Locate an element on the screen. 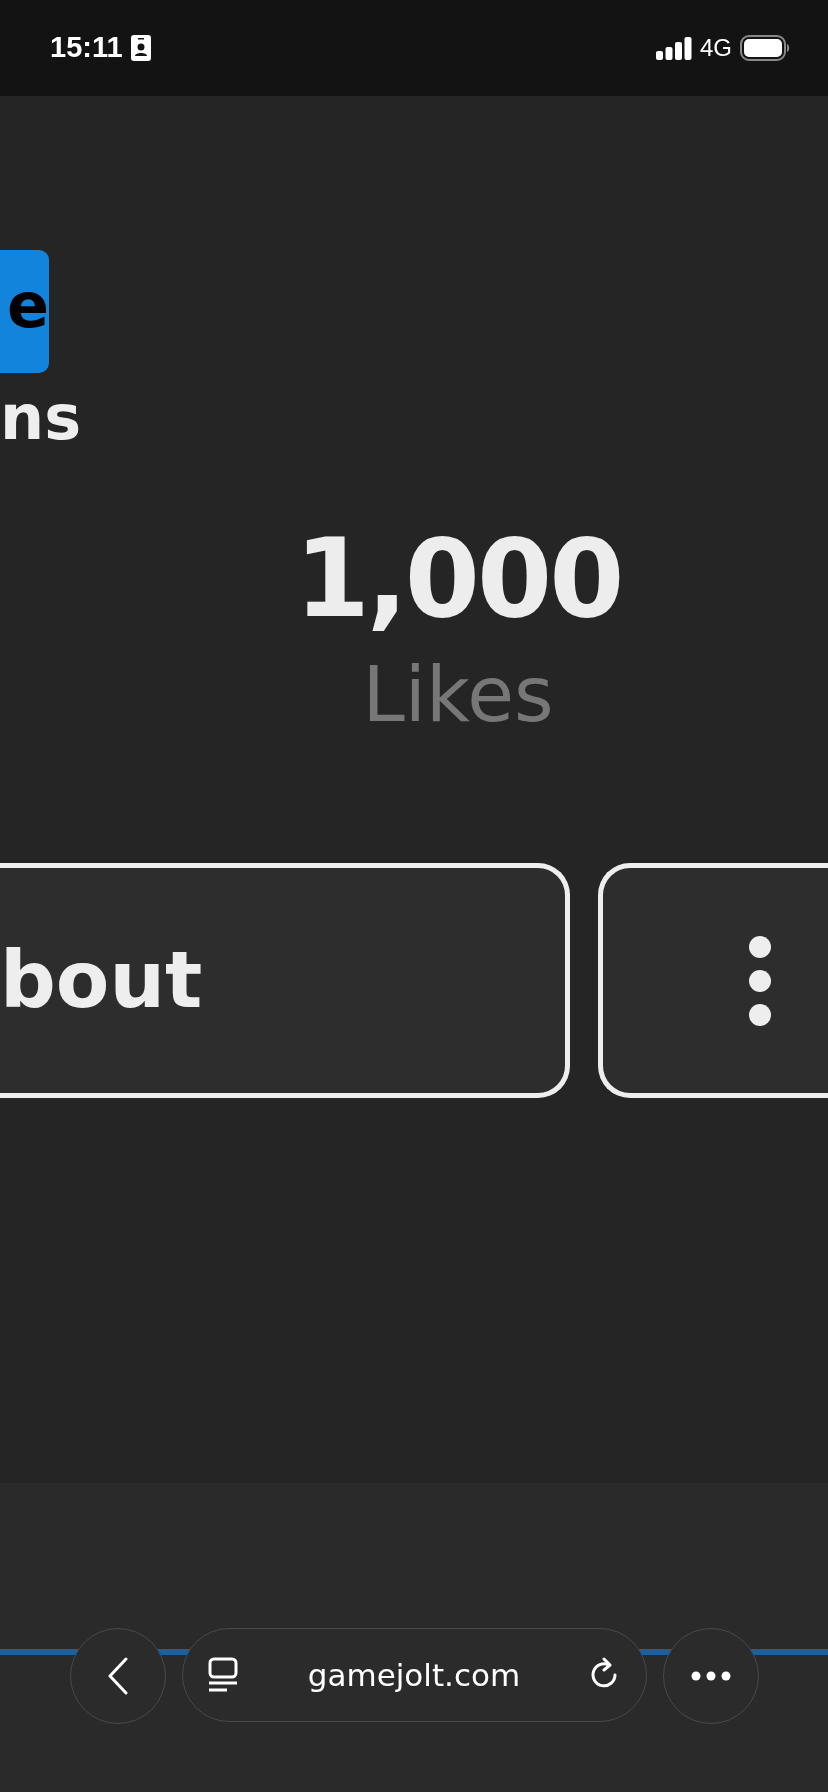 This screenshot has width=828, height=1792. more-vertical-icon is located at coordinates (760, 980).